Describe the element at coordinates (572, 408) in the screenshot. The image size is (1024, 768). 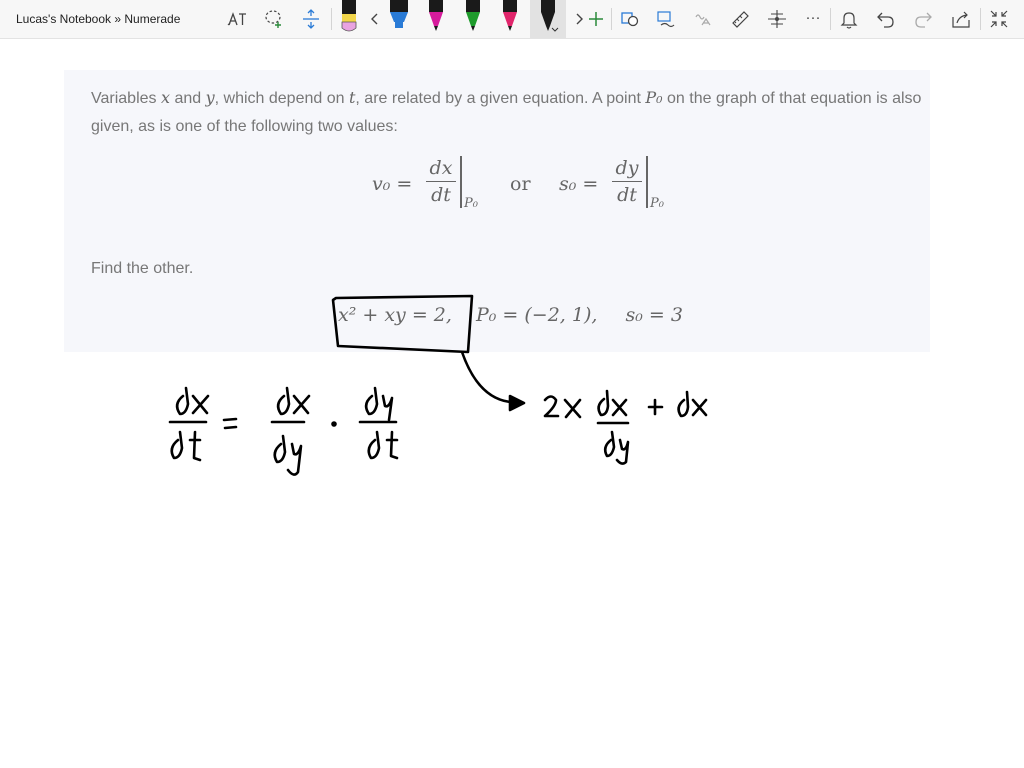
I see `ink-x` at that location.